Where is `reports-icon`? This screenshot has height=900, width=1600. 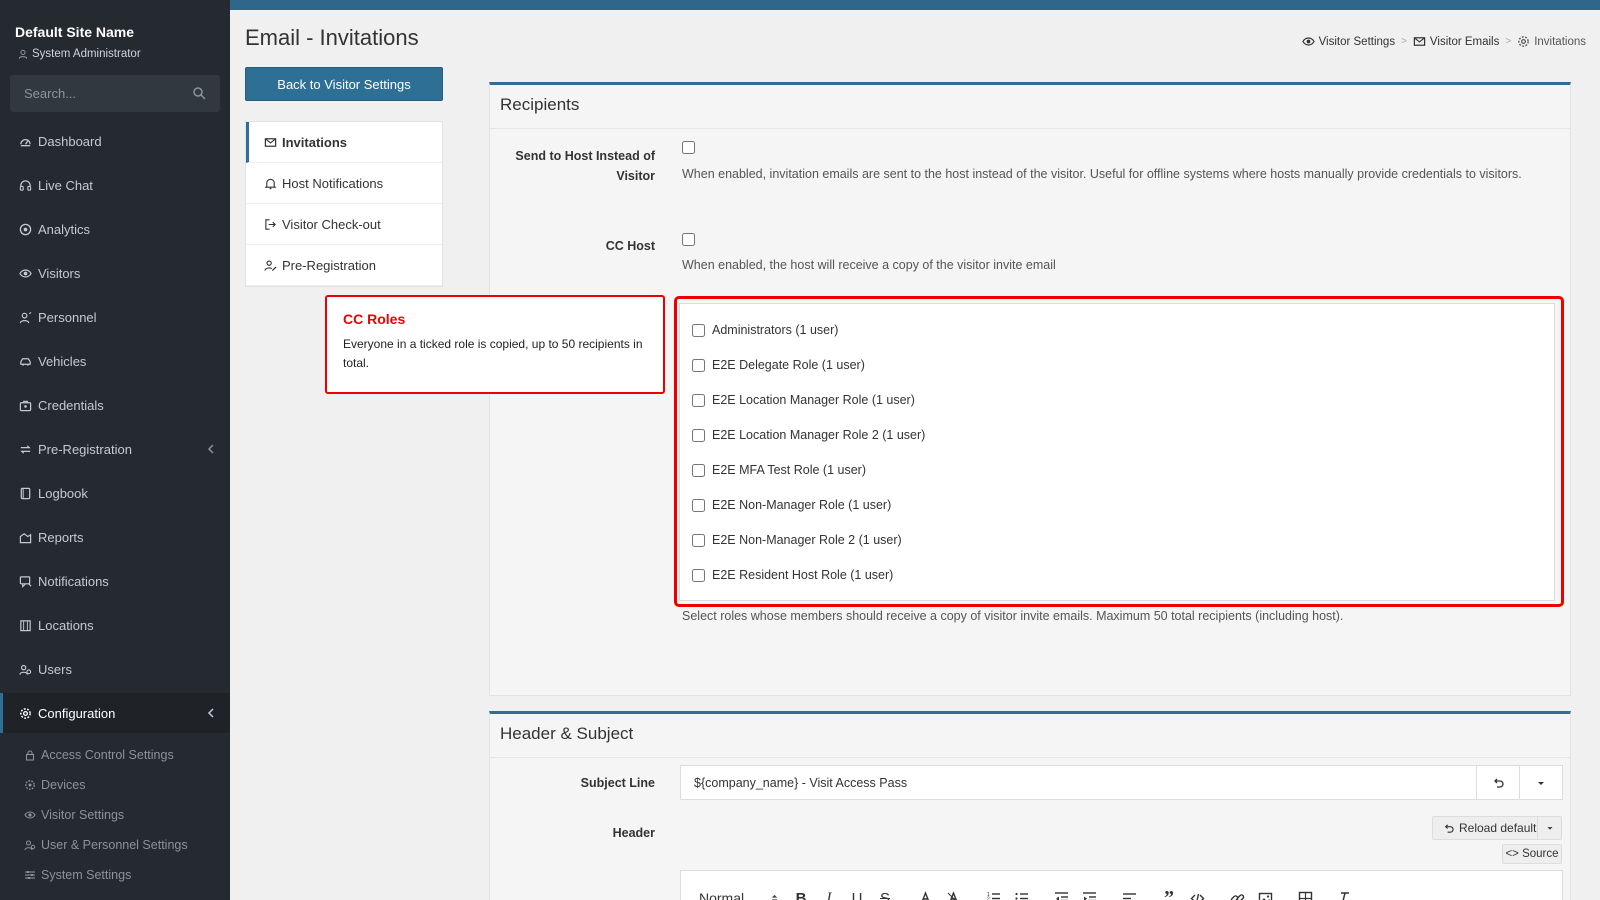
reports-icon is located at coordinates (25, 537).